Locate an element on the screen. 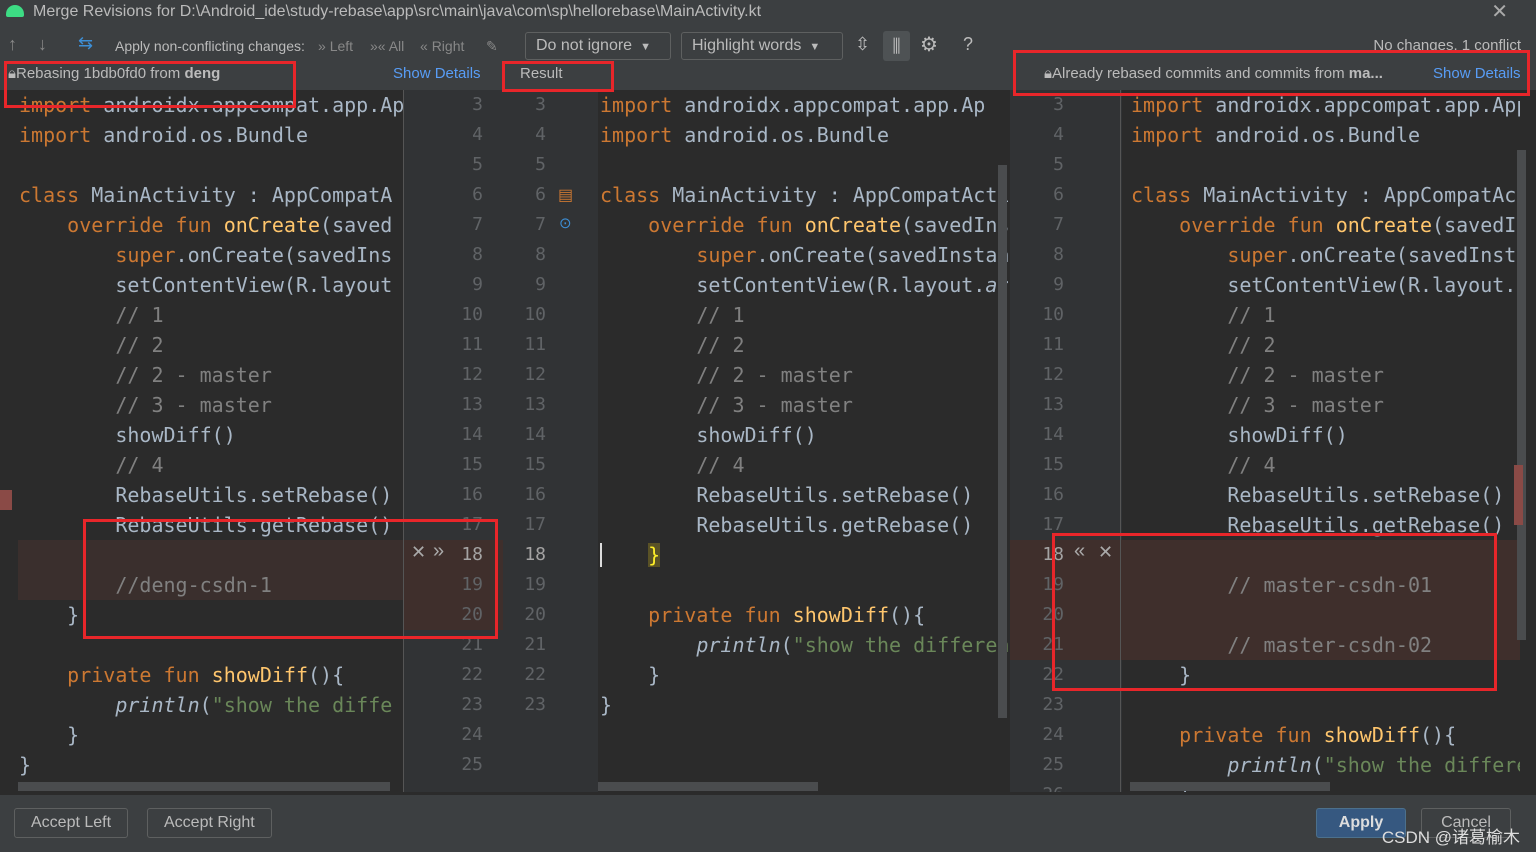 The height and width of the screenshot is (852, 1536). apply-left-label: Left is located at coordinates (341, 46).